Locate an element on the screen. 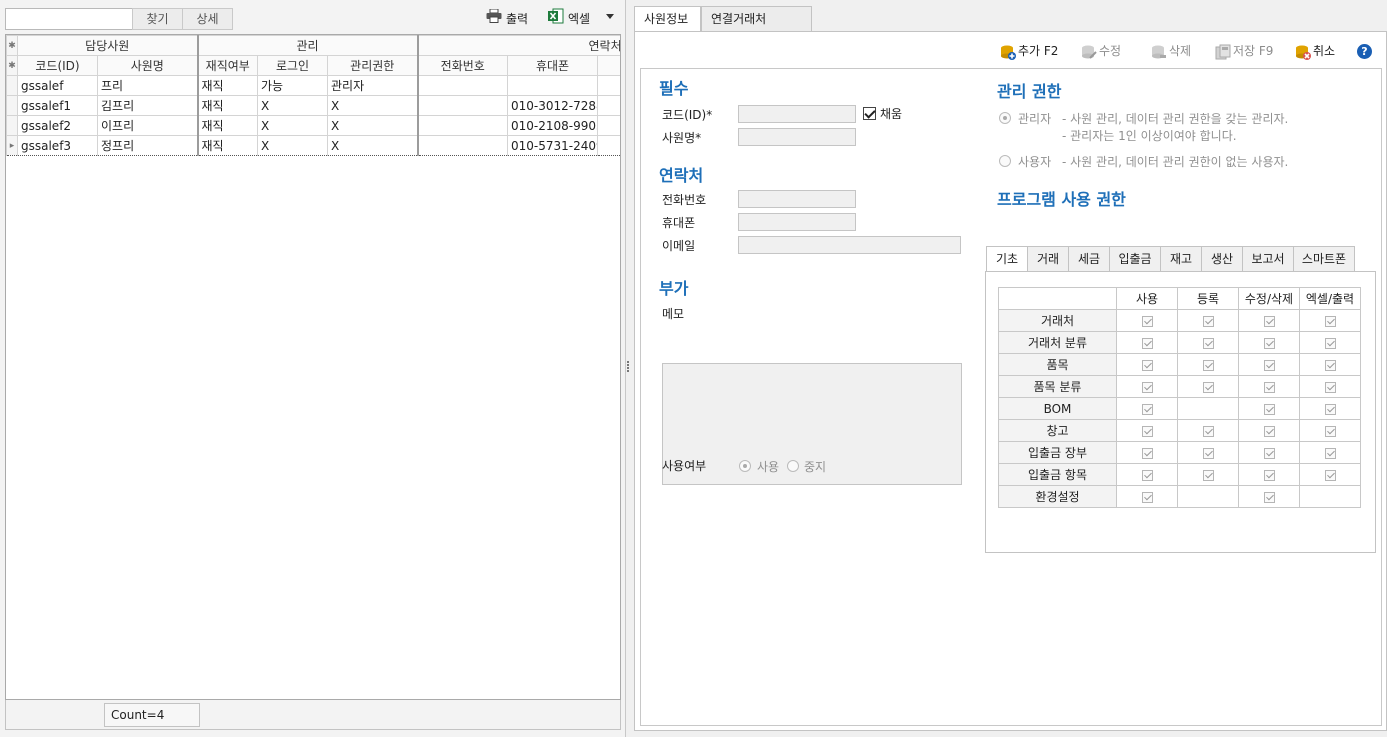 The image size is (1387, 737). cell-admin-right: 관리자 is located at coordinates (373, 85).